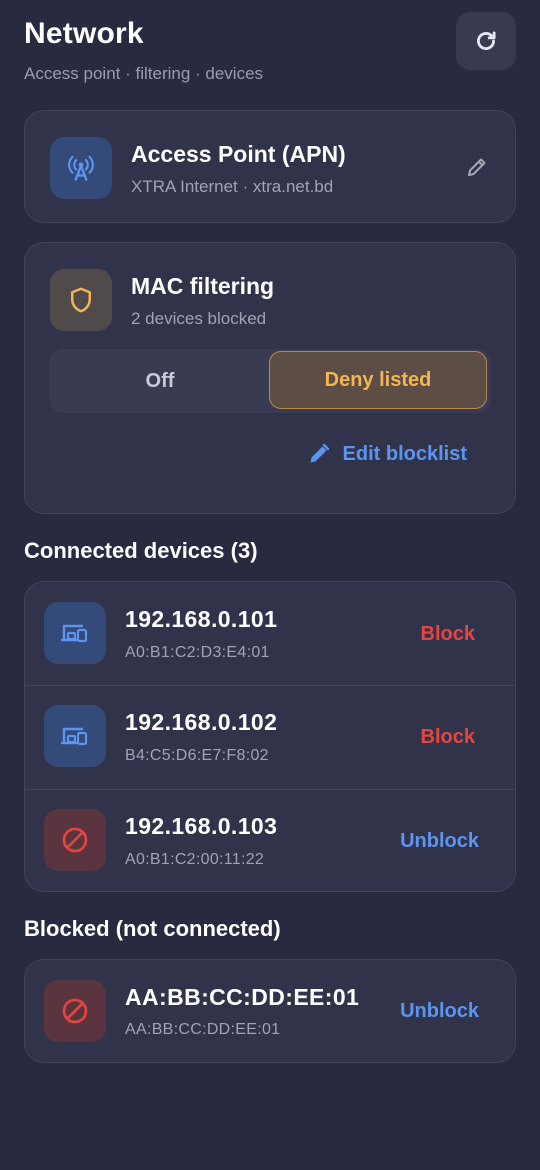 This screenshot has width=540, height=1170. Describe the element at coordinates (144, 73) in the screenshot. I see `page-subtitle: Access point · filtering · devices` at that location.